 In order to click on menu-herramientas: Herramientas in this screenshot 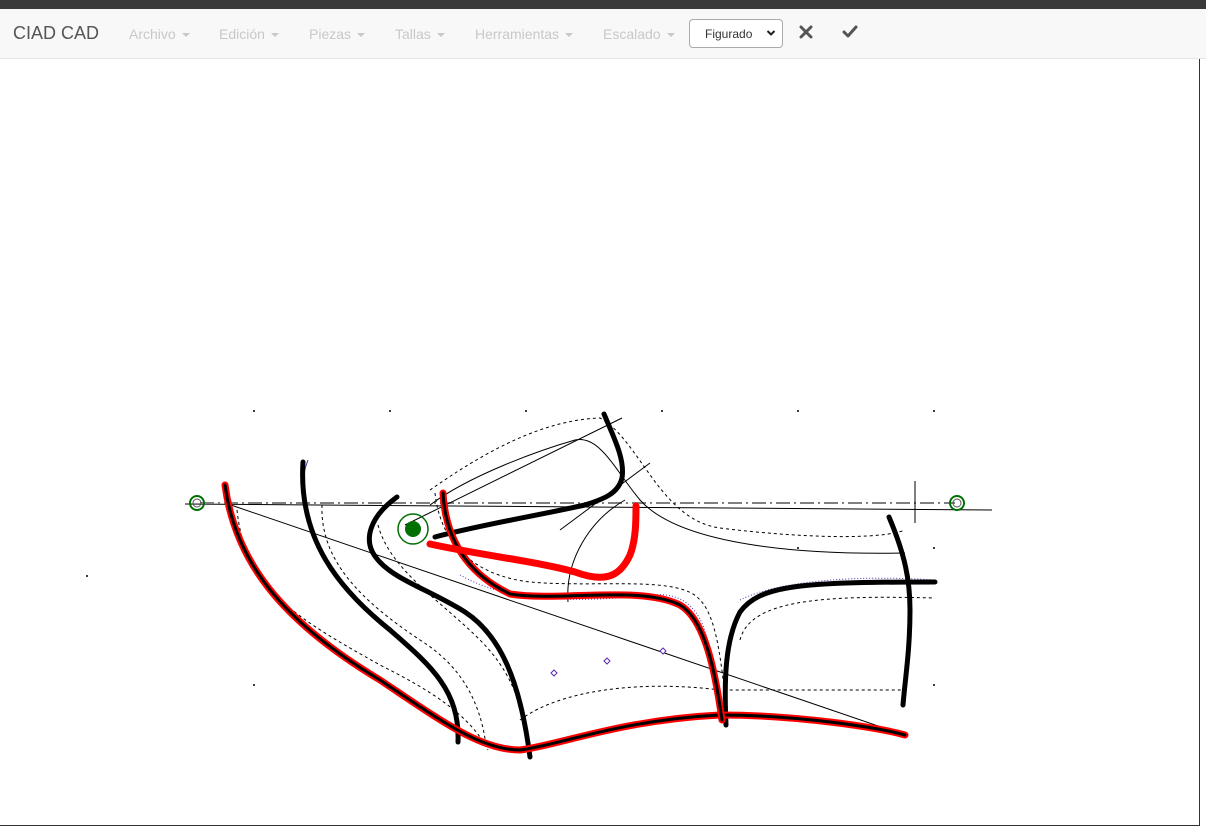, I will do `click(524, 34)`.